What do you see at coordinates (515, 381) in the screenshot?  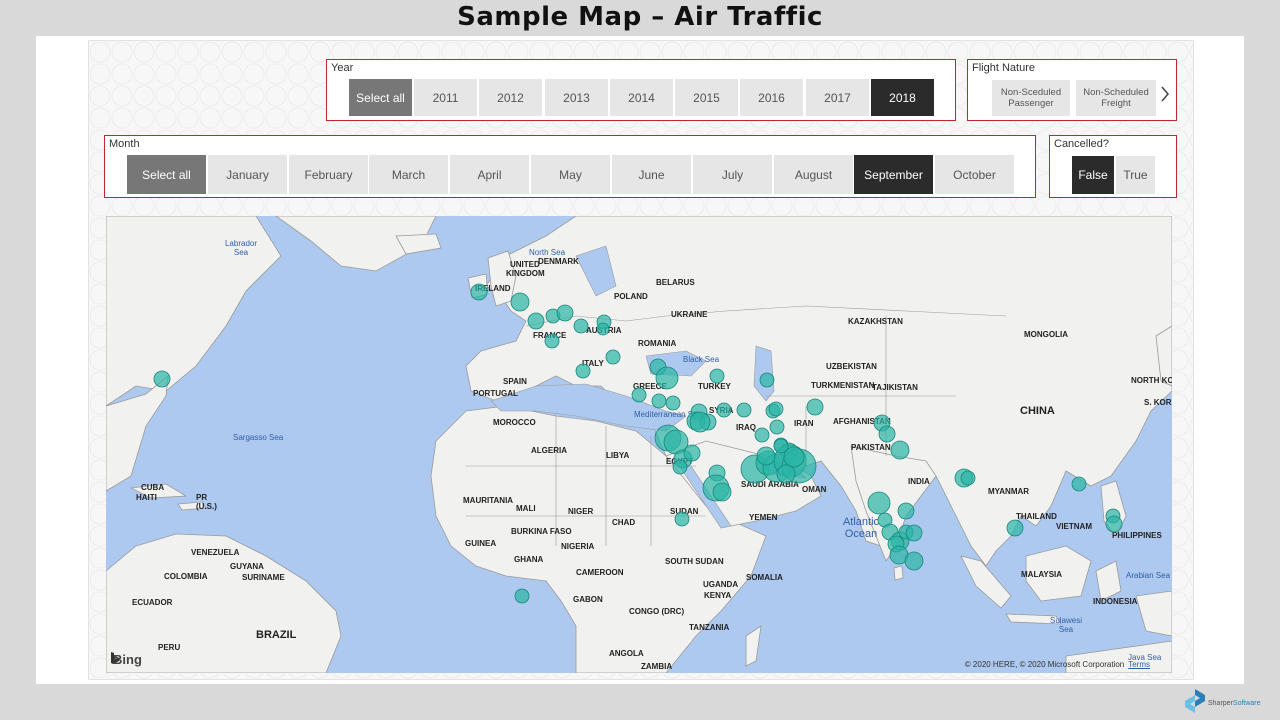 I see `country-label: SPAIN` at bounding box center [515, 381].